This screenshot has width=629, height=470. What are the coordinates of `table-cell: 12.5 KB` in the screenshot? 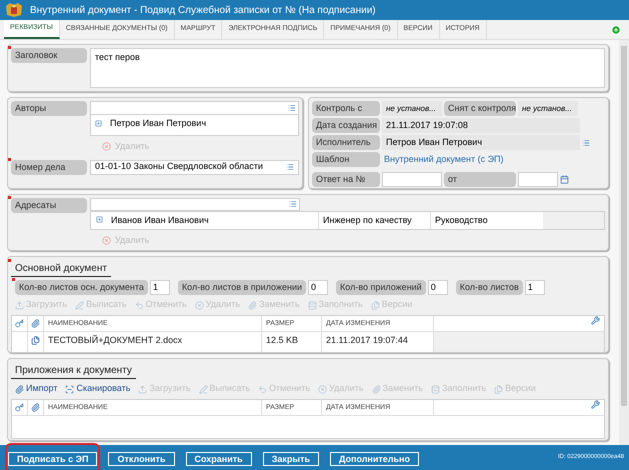 It's located at (292, 342).